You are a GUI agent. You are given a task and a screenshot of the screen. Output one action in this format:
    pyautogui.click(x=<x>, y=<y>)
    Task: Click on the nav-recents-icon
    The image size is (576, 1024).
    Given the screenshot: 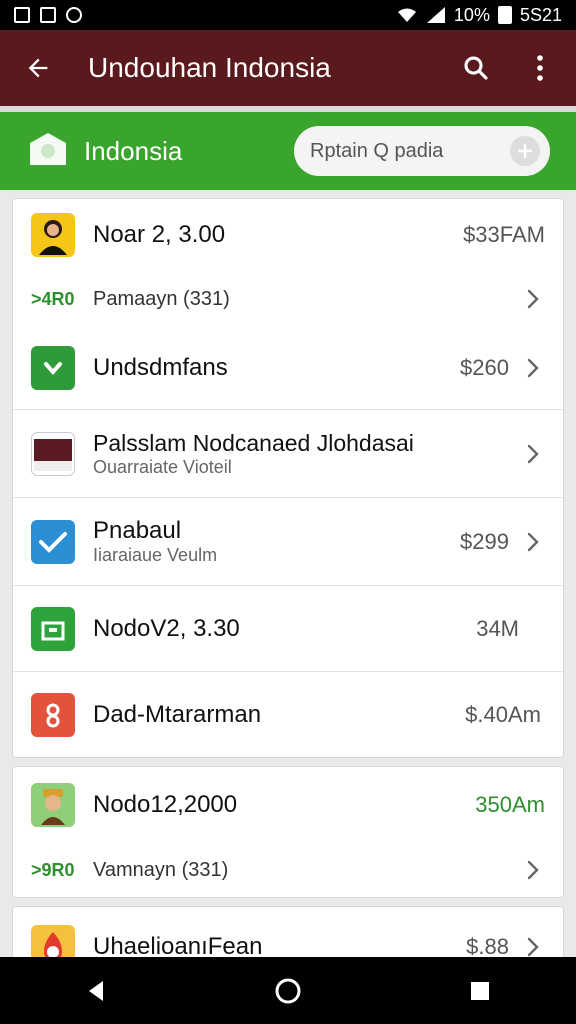 What is the action you would take?
    pyautogui.click(x=480, y=990)
    